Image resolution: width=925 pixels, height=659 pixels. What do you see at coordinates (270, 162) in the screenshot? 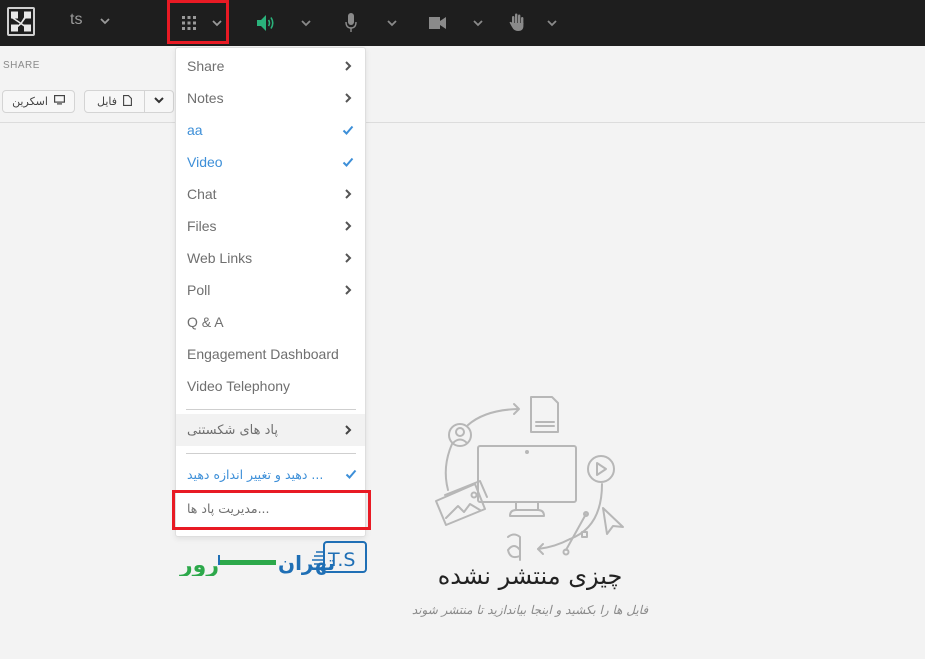
I see `menu-item-video: Video` at bounding box center [270, 162].